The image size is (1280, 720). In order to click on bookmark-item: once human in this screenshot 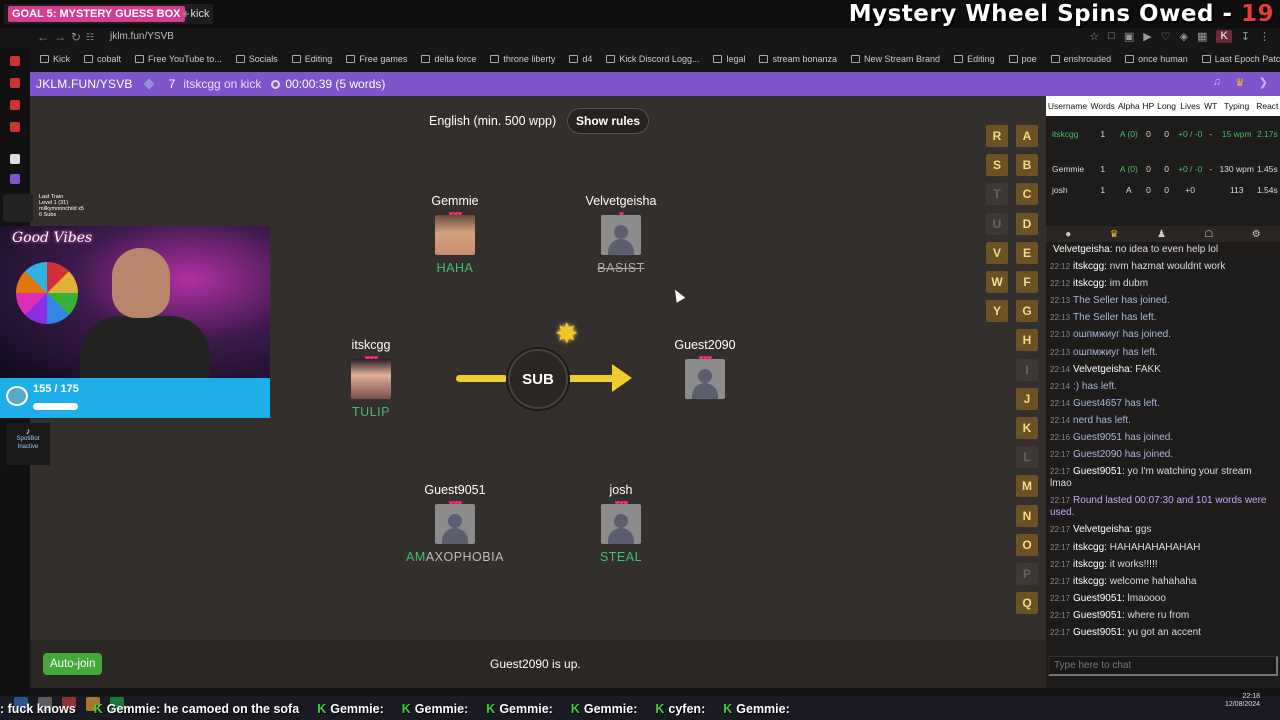, I will do `click(1156, 59)`.